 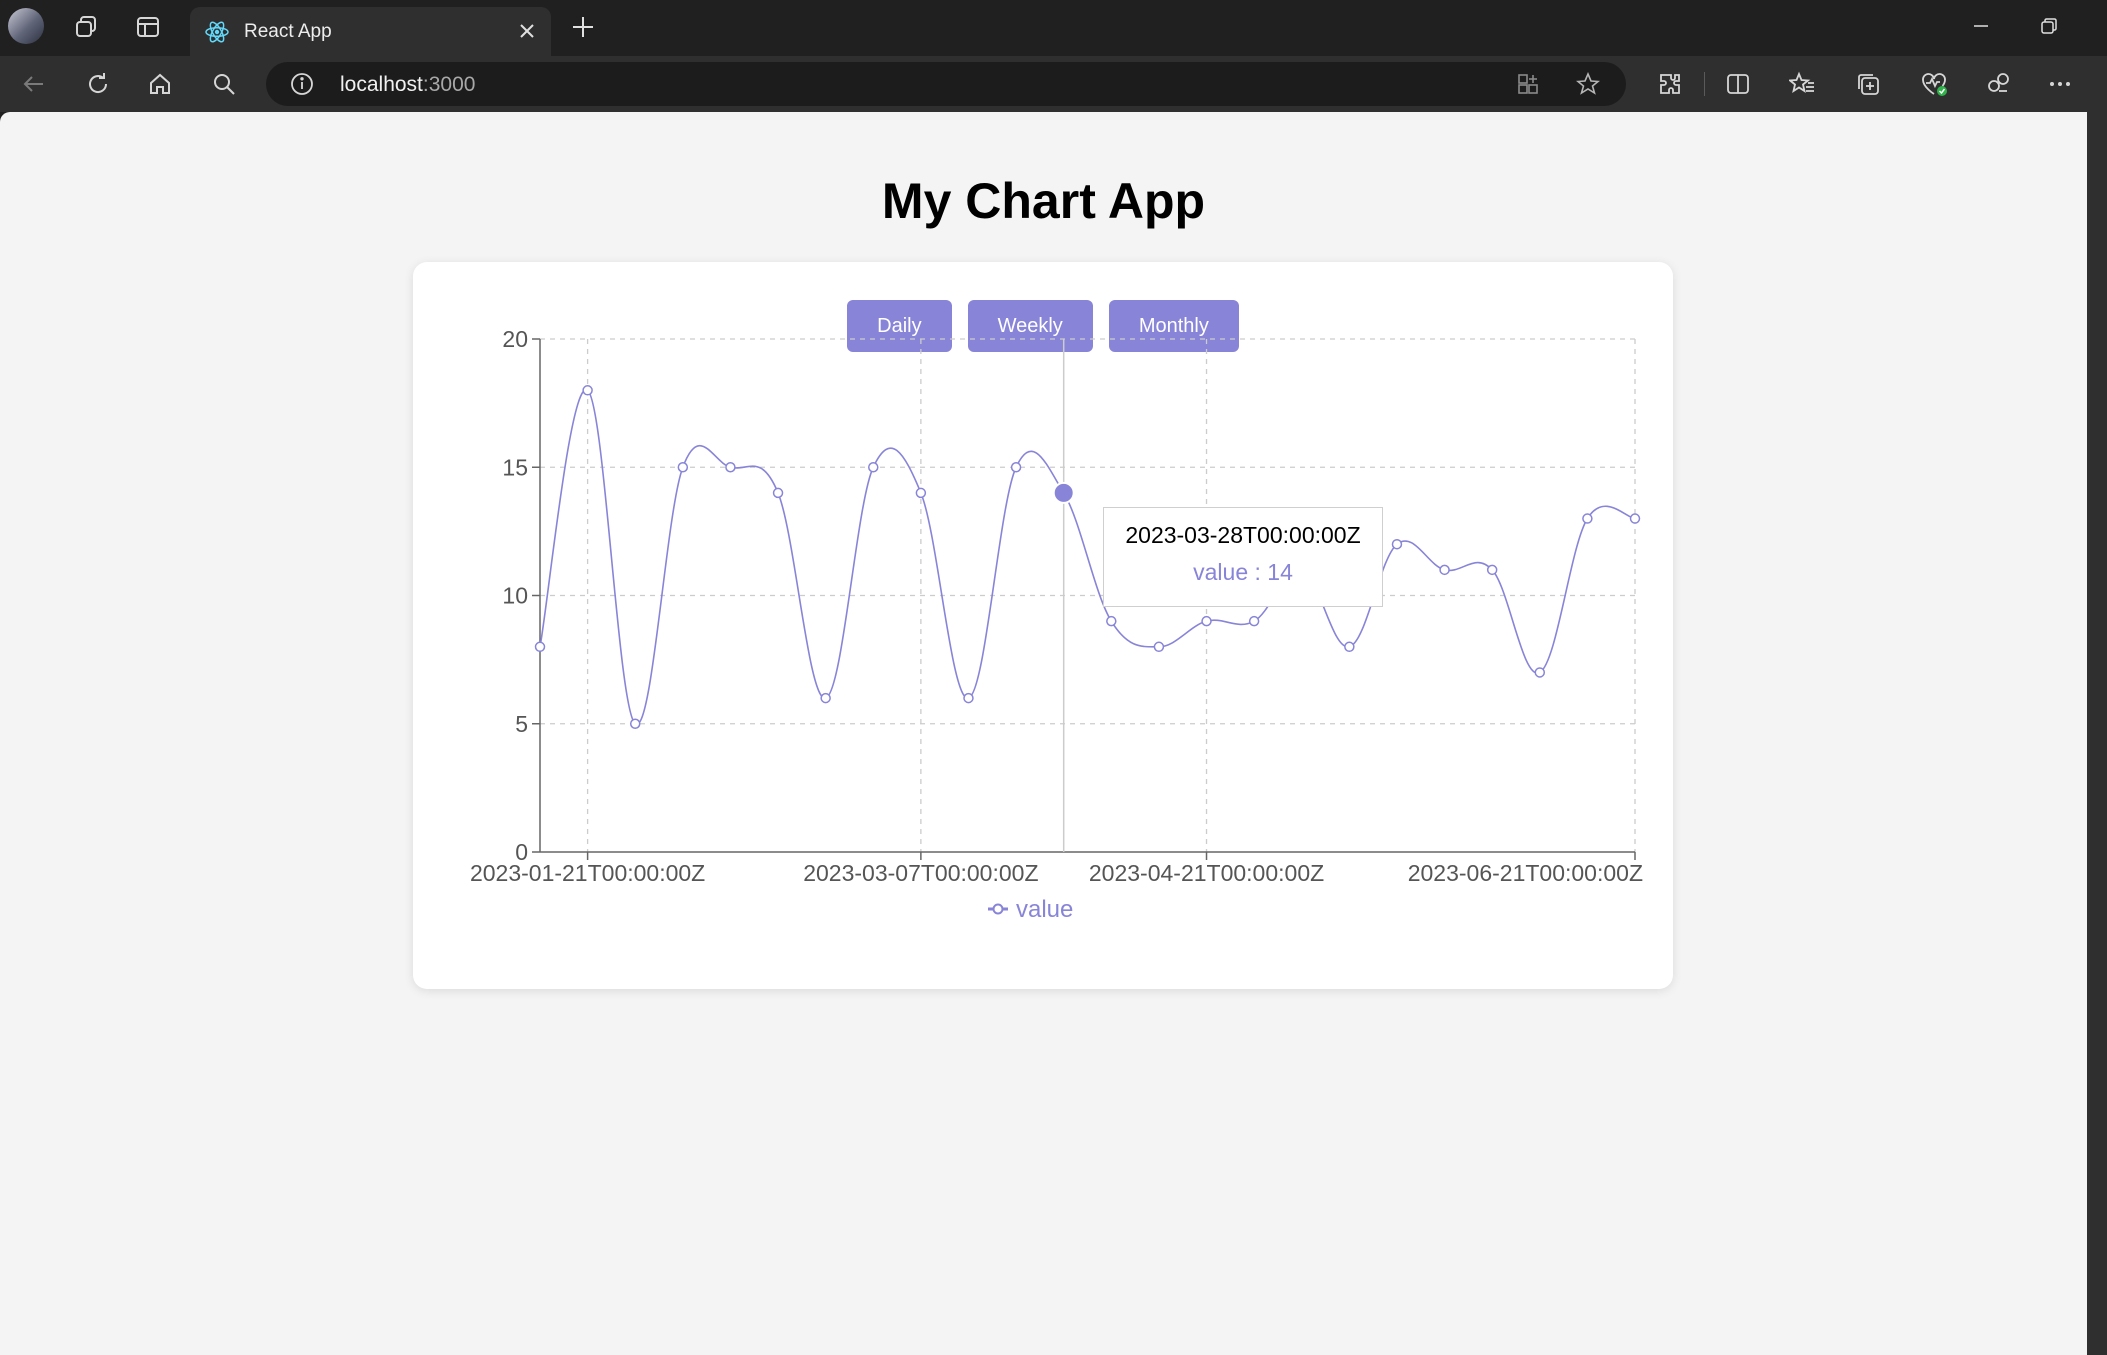 I want to click on tab-actions-icon, so click(x=148, y=27).